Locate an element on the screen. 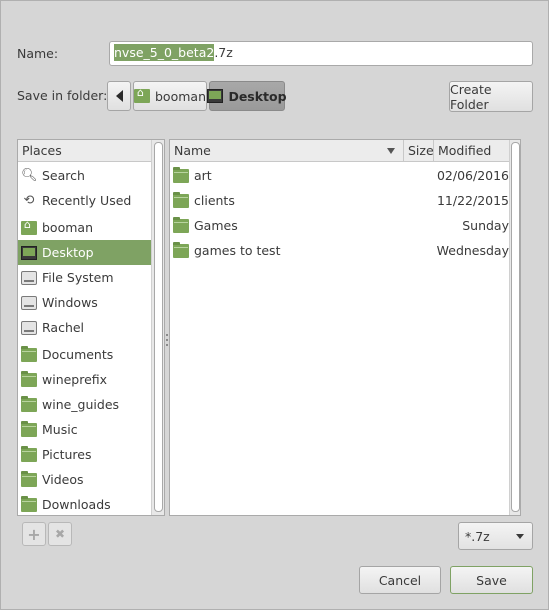 The image size is (549, 610). pictures-folder-icon is located at coordinates (29, 453).